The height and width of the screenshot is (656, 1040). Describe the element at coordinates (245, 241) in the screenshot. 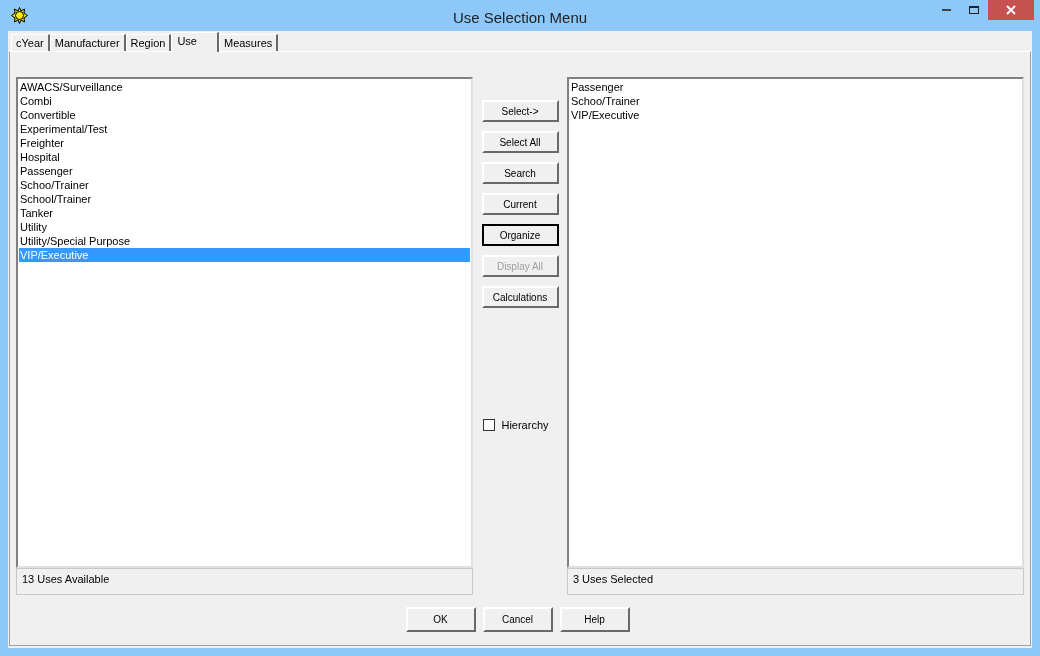

I see `list-item: Utility/Special Purpose` at that location.